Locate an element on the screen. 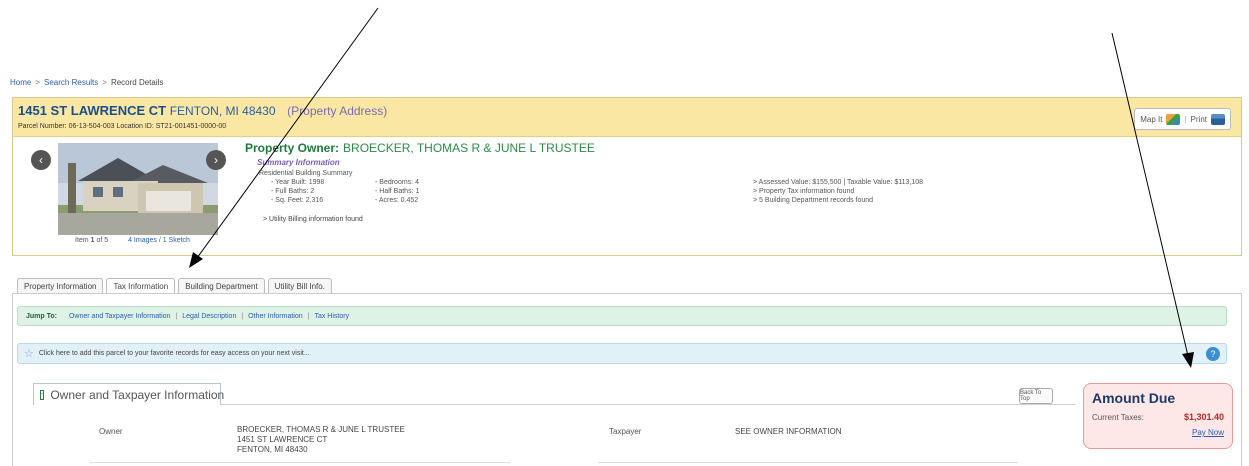 This screenshot has width=1249, height=466. utility-billing-link: > Utility Billing information found is located at coordinates (313, 219).